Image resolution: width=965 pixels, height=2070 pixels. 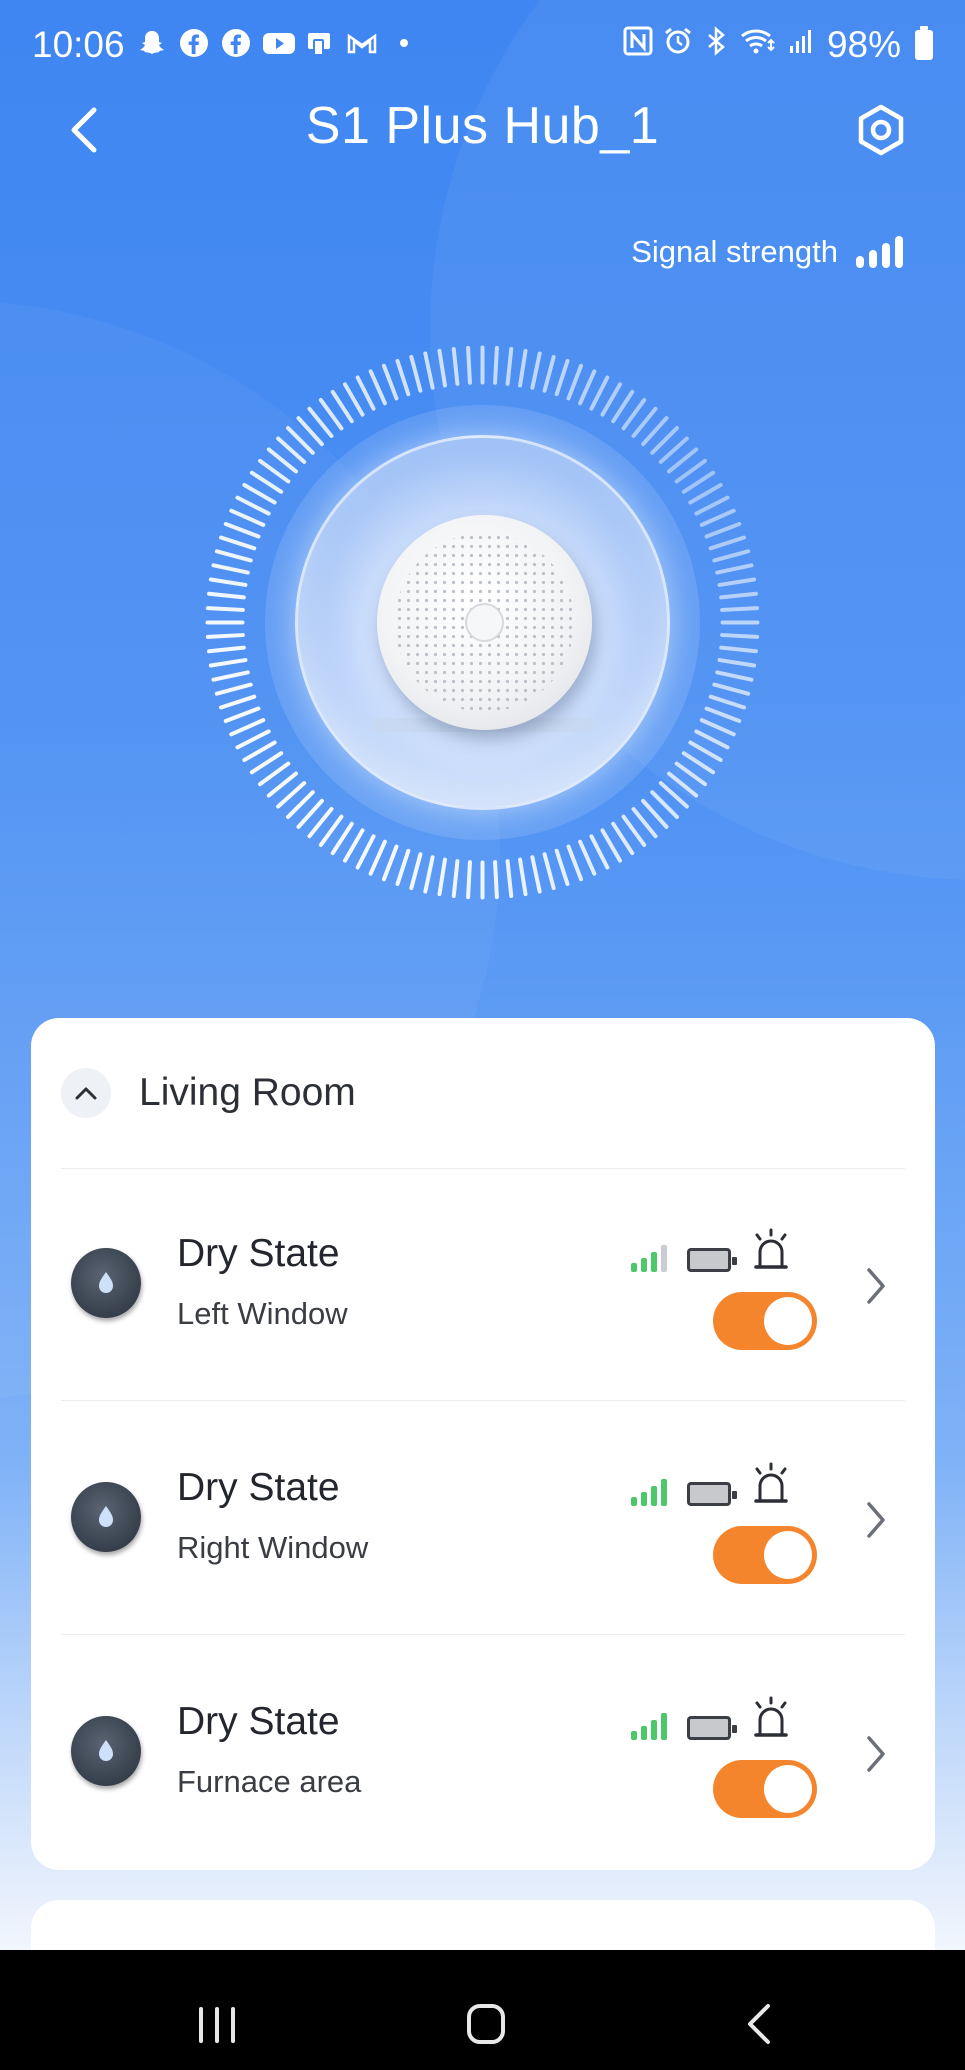 What do you see at coordinates (771, 1716) in the screenshot?
I see `siren-icon` at bounding box center [771, 1716].